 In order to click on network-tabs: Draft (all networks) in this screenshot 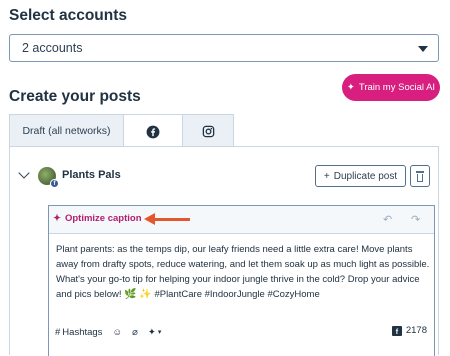, I will do `click(121, 131)`.